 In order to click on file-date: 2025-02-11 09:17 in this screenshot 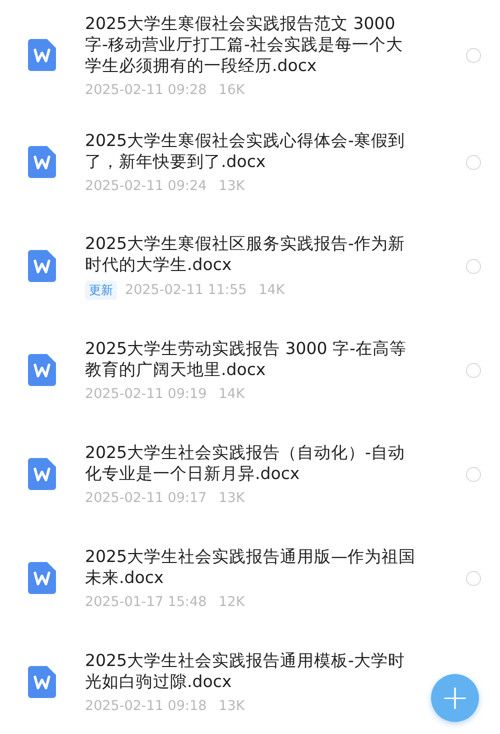, I will do `click(146, 498)`.